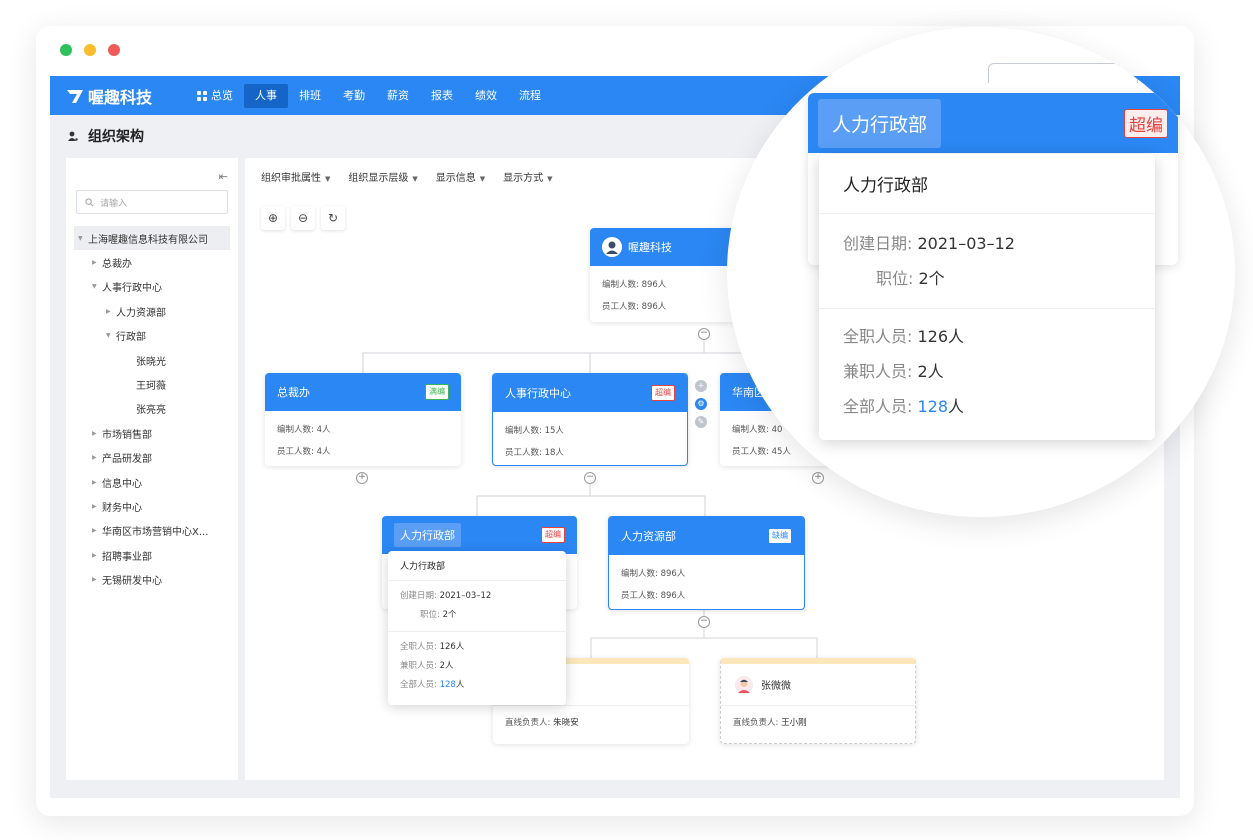 This screenshot has width=1253, height=840. I want to click on card-header: 人力资源部 缺编, so click(706, 536).